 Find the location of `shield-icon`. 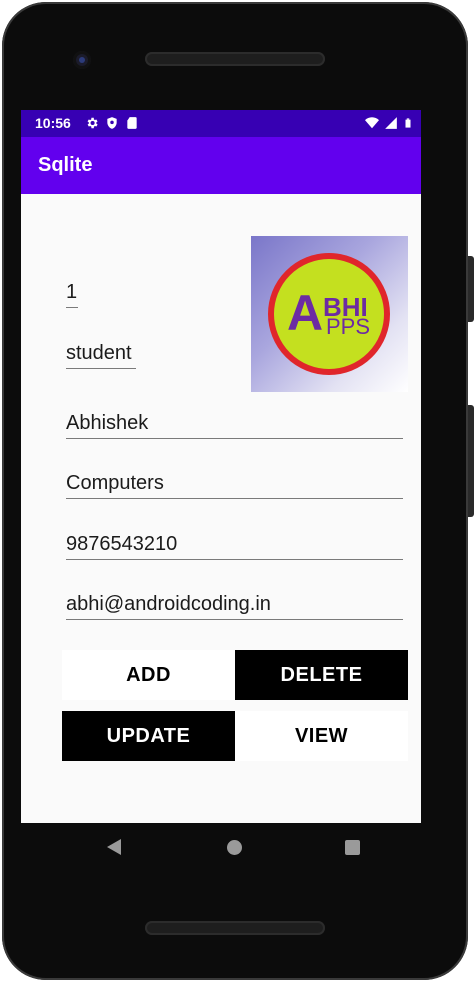

shield-icon is located at coordinates (112, 123).